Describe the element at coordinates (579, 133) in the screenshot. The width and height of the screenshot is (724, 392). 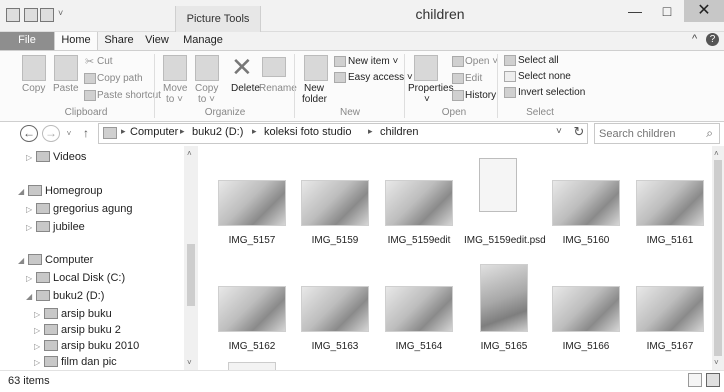
I see `refresh-button: ↻` at that location.